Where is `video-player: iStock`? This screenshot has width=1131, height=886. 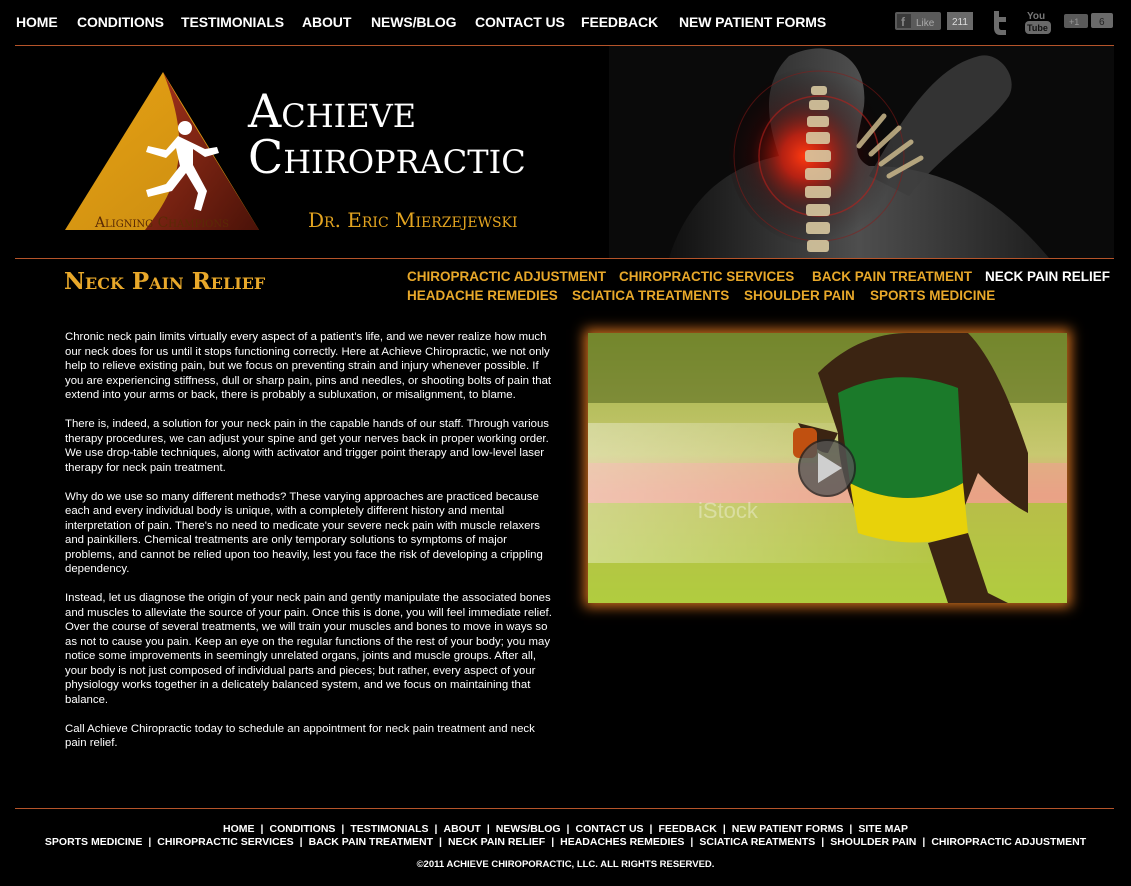 video-player: iStock is located at coordinates (827, 468).